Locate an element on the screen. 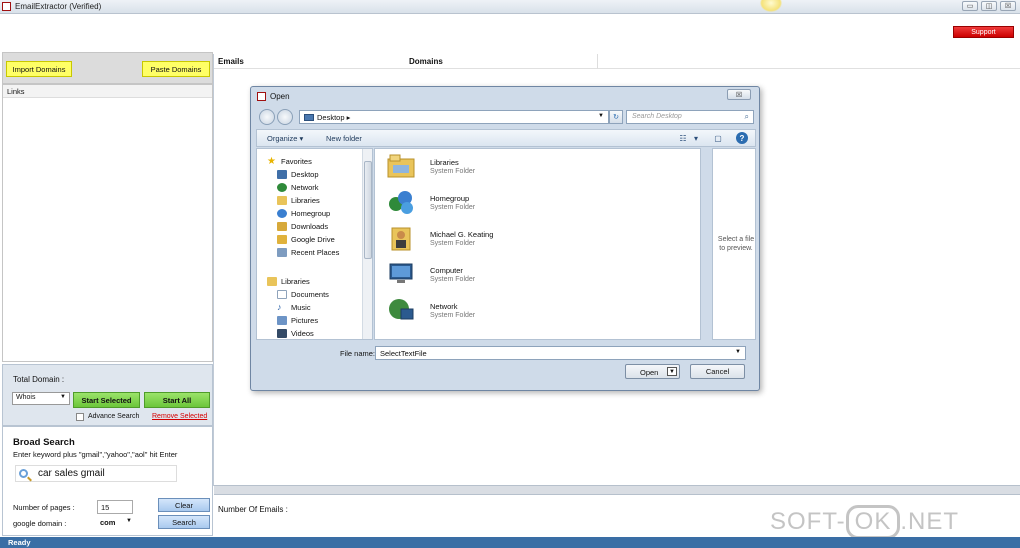 The height and width of the screenshot is (548, 1020). file-item: Computer System Folder is located at coordinates (535, 276).